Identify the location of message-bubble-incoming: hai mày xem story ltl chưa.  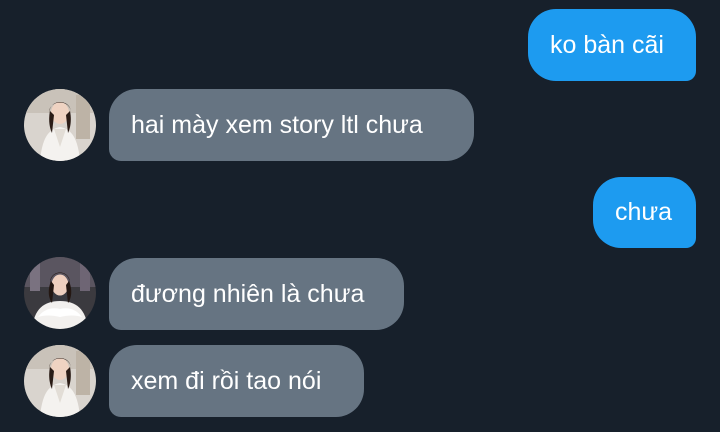
(291, 125).